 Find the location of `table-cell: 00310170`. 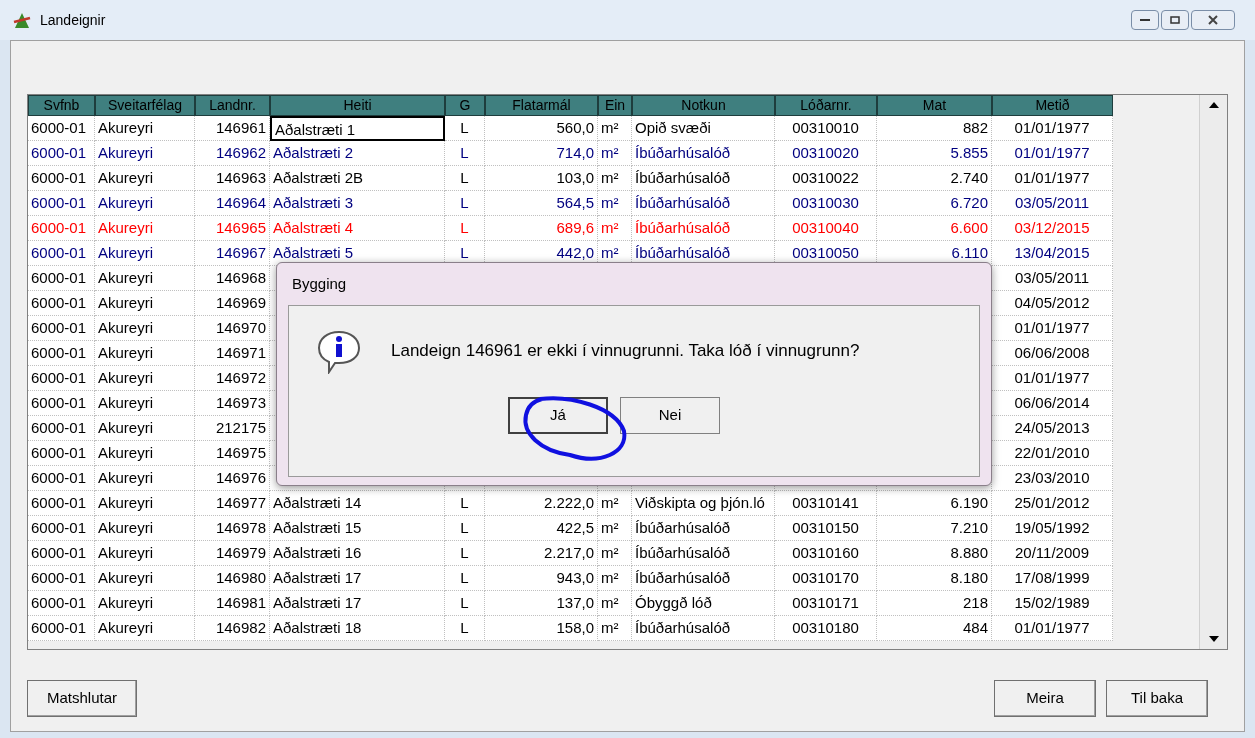

table-cell: 00310170 is located at coordinates (826, 578).